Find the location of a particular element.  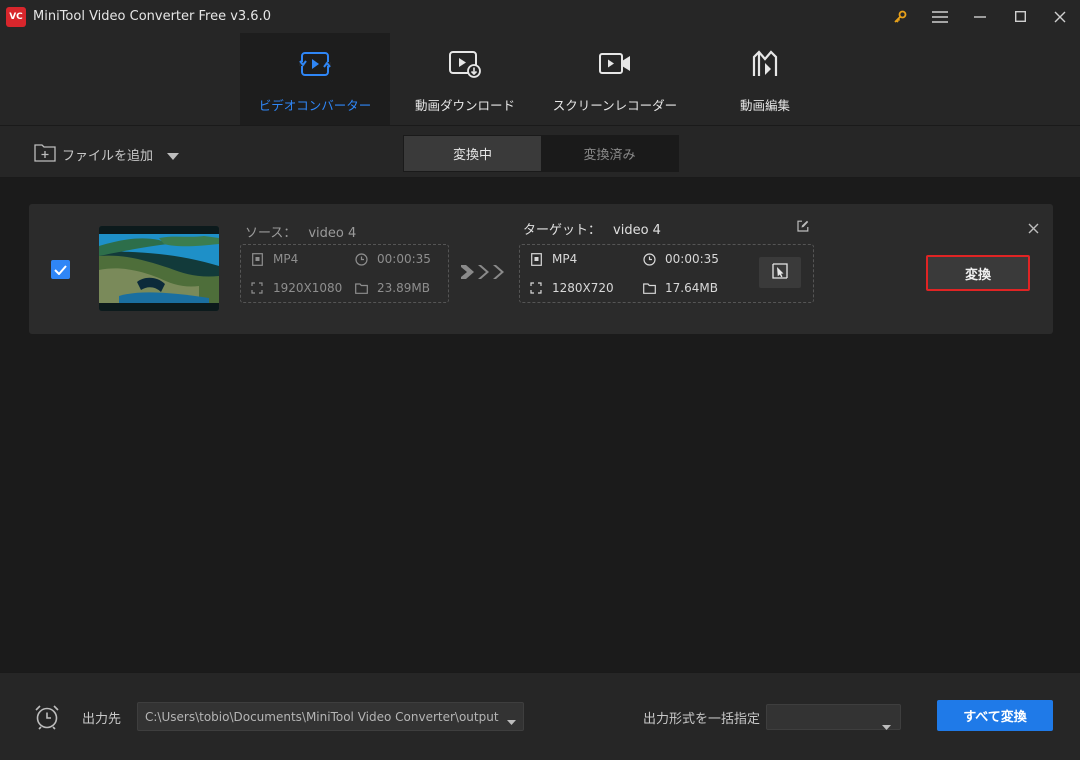

tab-converting: 変換中 is located at coordinates (472, 153).